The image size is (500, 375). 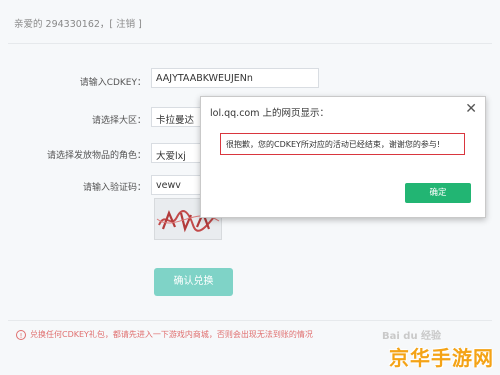 I want to click on brand-watermark: 京华手游网, so click(x=441, y=358).